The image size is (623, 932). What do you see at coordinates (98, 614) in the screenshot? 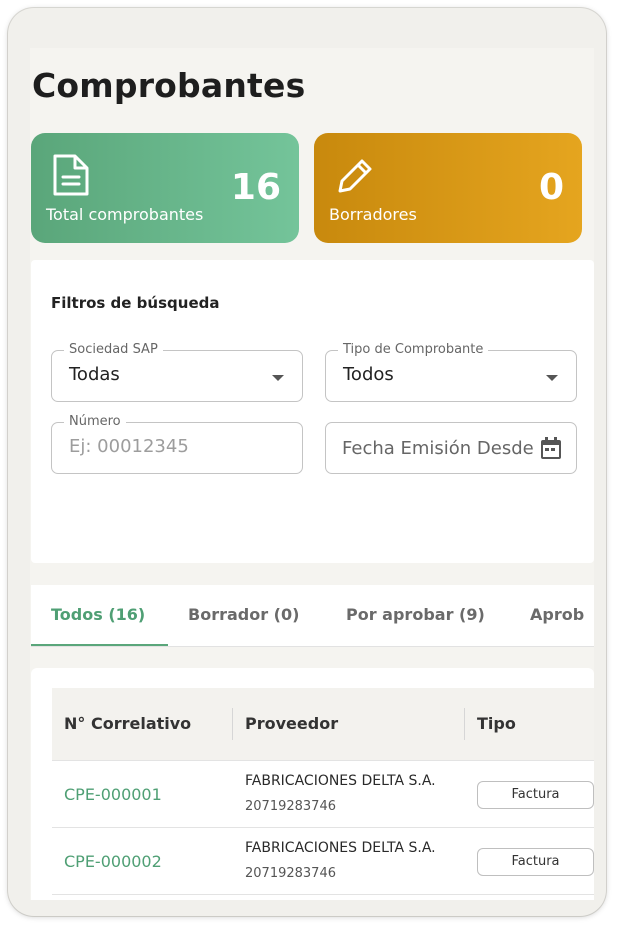
I see `tab-todos: Todos (16)` at bounding box center [98, 614].